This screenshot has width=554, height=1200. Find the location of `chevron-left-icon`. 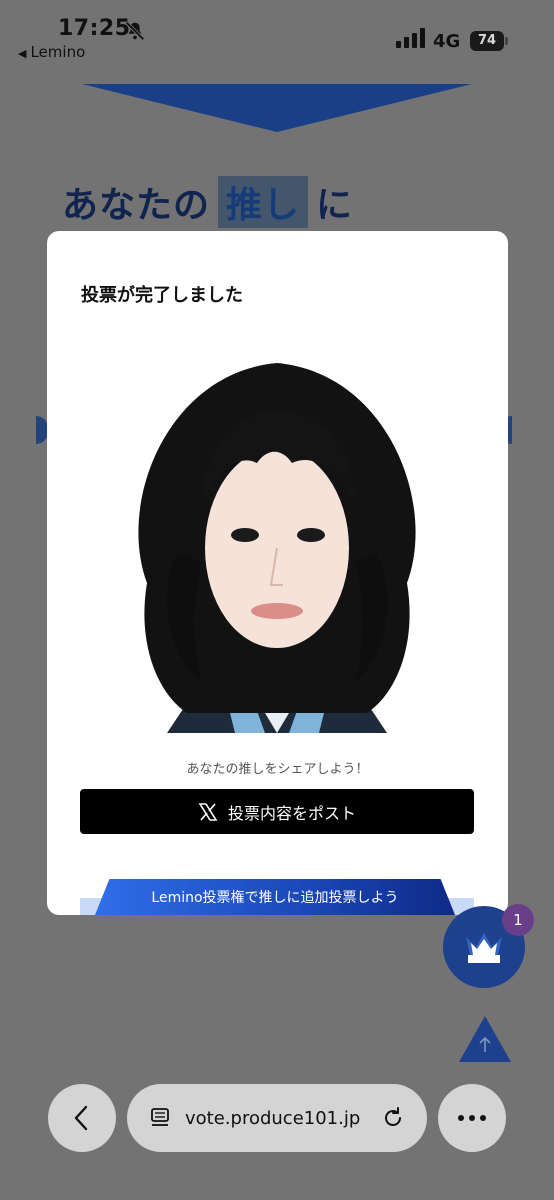

chevron-left-icon is located at coordinates (81, 1118).